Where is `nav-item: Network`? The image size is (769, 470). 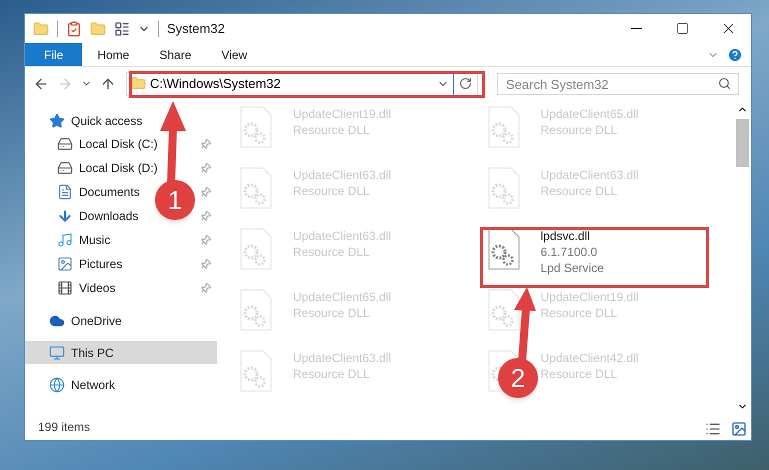
nav-item: Network is located at coordinates (121, 384).